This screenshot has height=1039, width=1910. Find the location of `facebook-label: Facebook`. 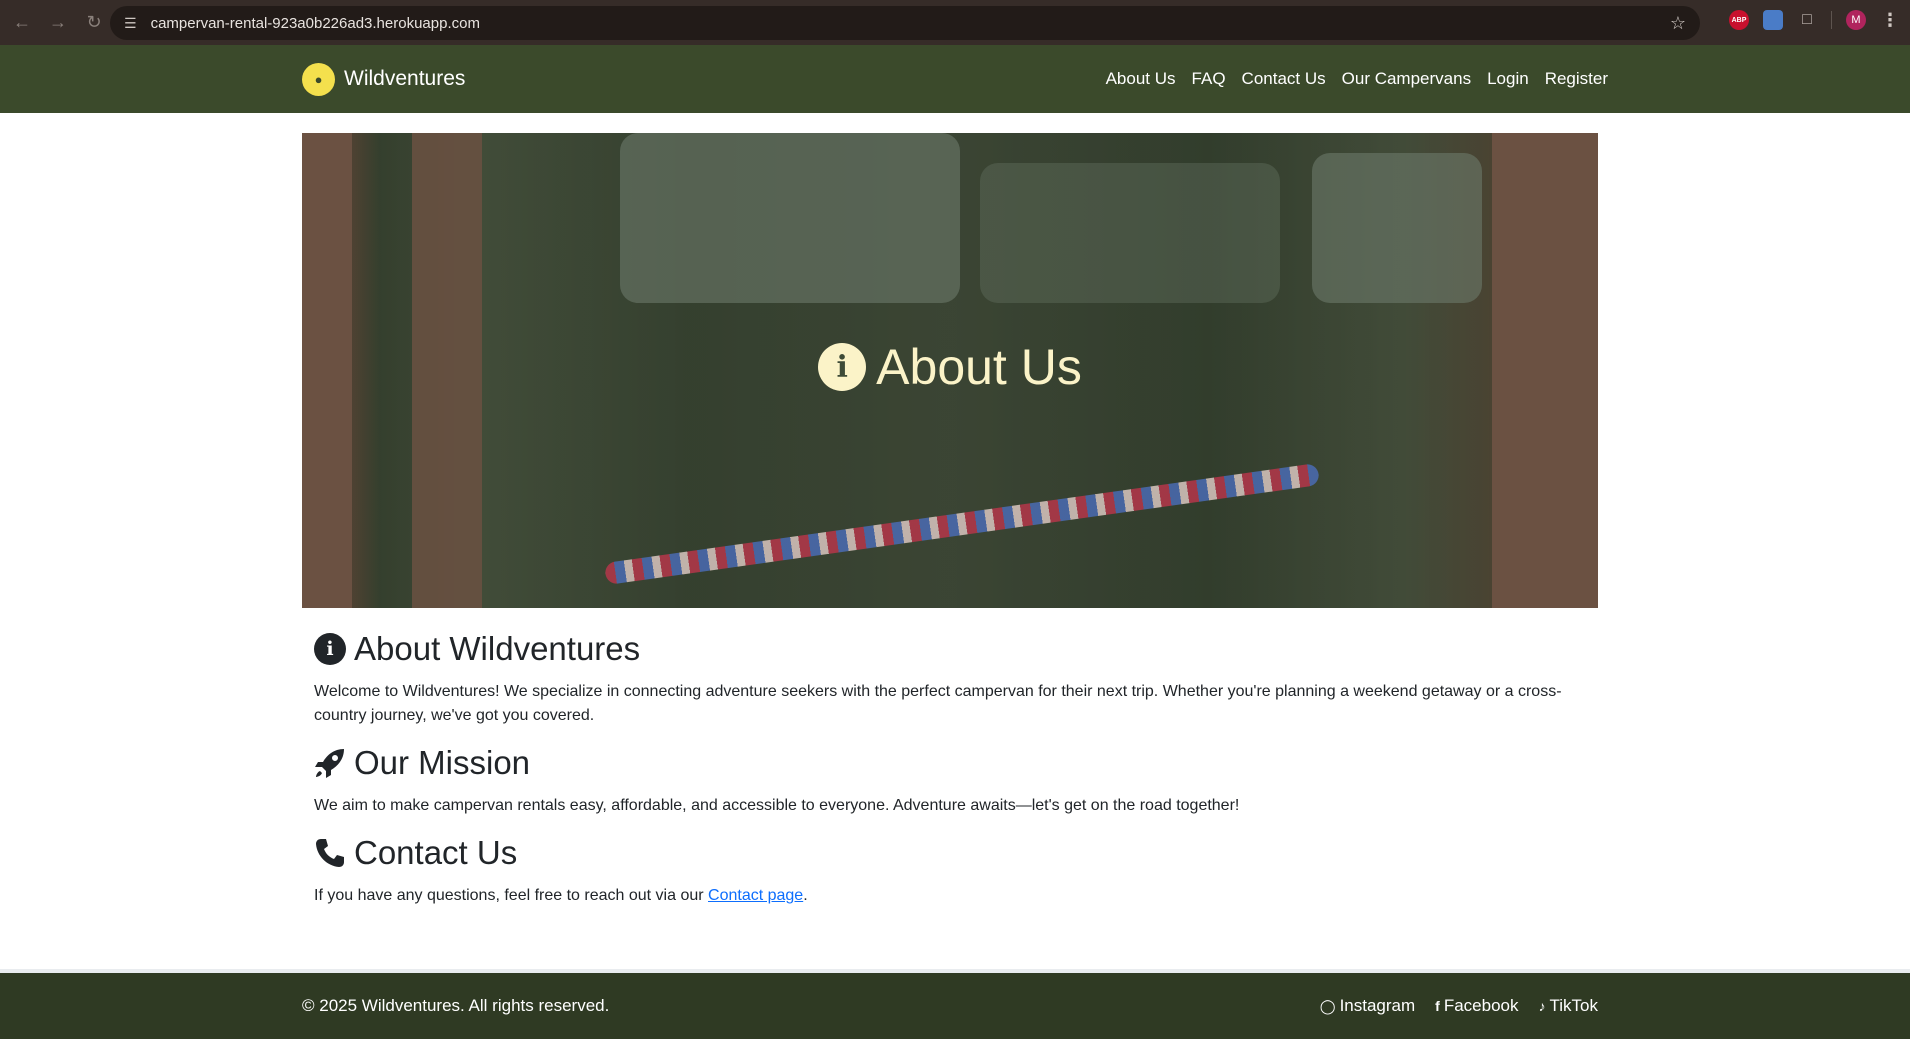

facebook-label: Facebook is located at coordinates (1481, 1005).